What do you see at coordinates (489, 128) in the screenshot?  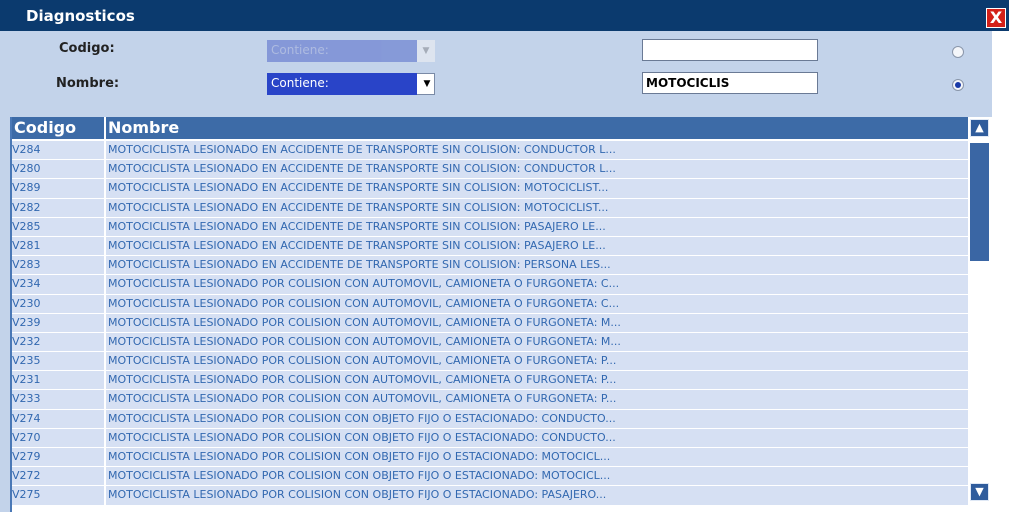 I see `grid-header: Codigo Nombre` at bounding box center [489, 128].